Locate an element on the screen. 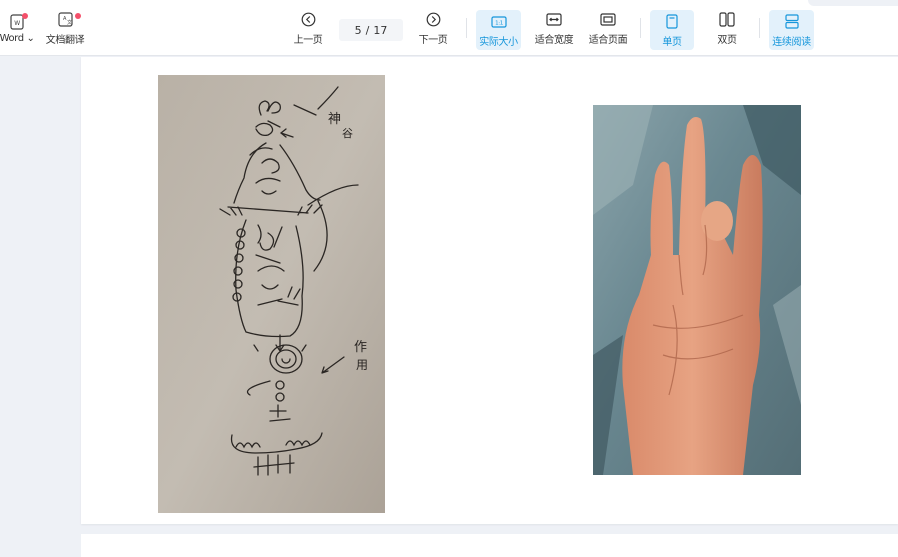  fit-width-icon is located at coordinates (554, 20).